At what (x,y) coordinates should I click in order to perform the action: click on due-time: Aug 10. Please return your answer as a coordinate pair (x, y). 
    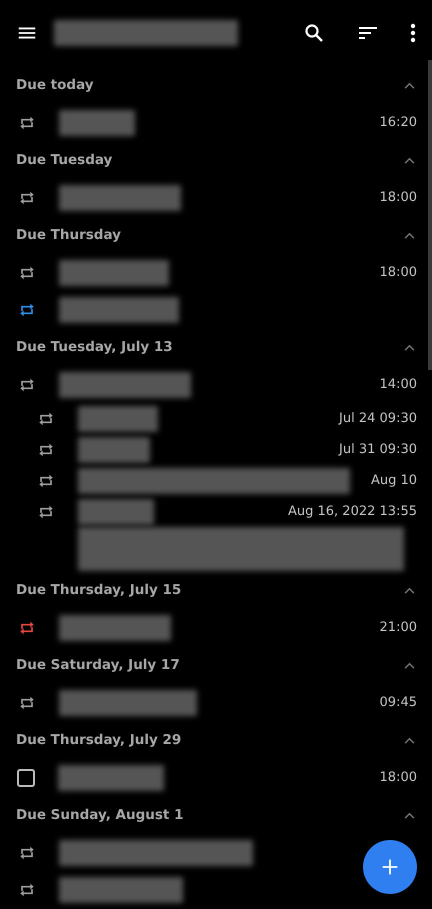
    Looking at the image, I should click on (393, 480).